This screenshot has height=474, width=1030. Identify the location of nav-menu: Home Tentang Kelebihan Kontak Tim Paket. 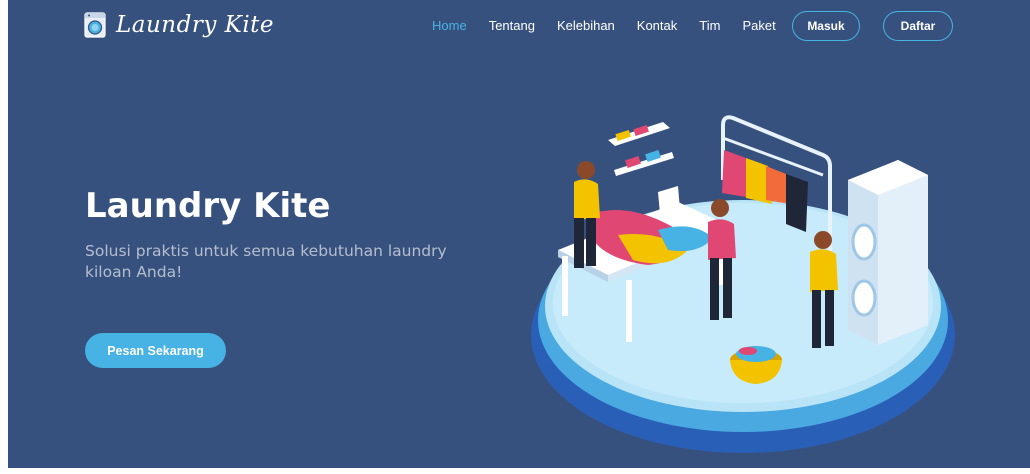
(615, 25).